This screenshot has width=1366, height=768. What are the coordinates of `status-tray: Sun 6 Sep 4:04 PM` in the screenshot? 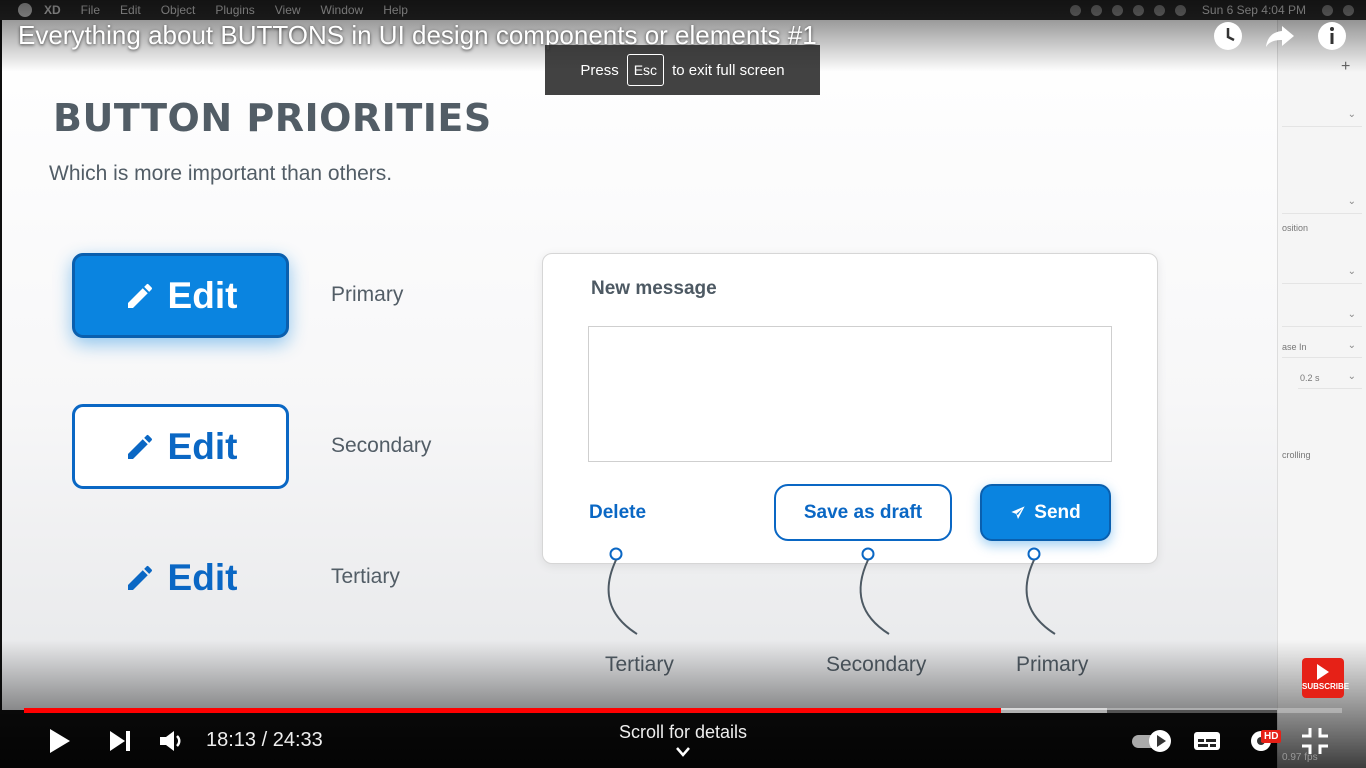 It's located at (1211, 10).